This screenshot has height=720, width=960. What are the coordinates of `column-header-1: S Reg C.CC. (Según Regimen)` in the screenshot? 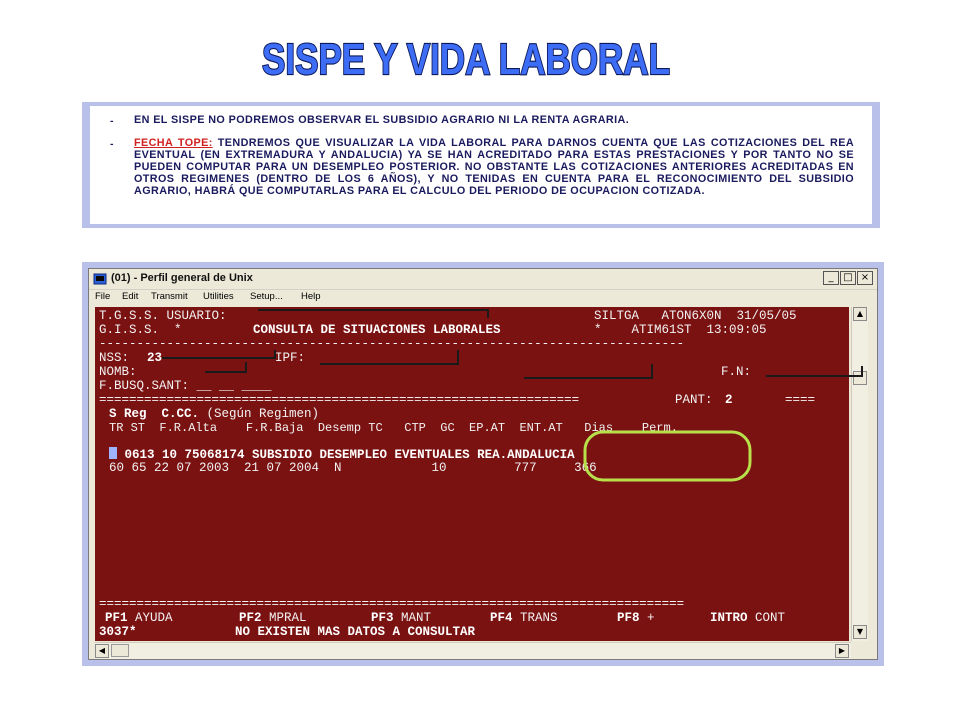 It's located at (214, 414).